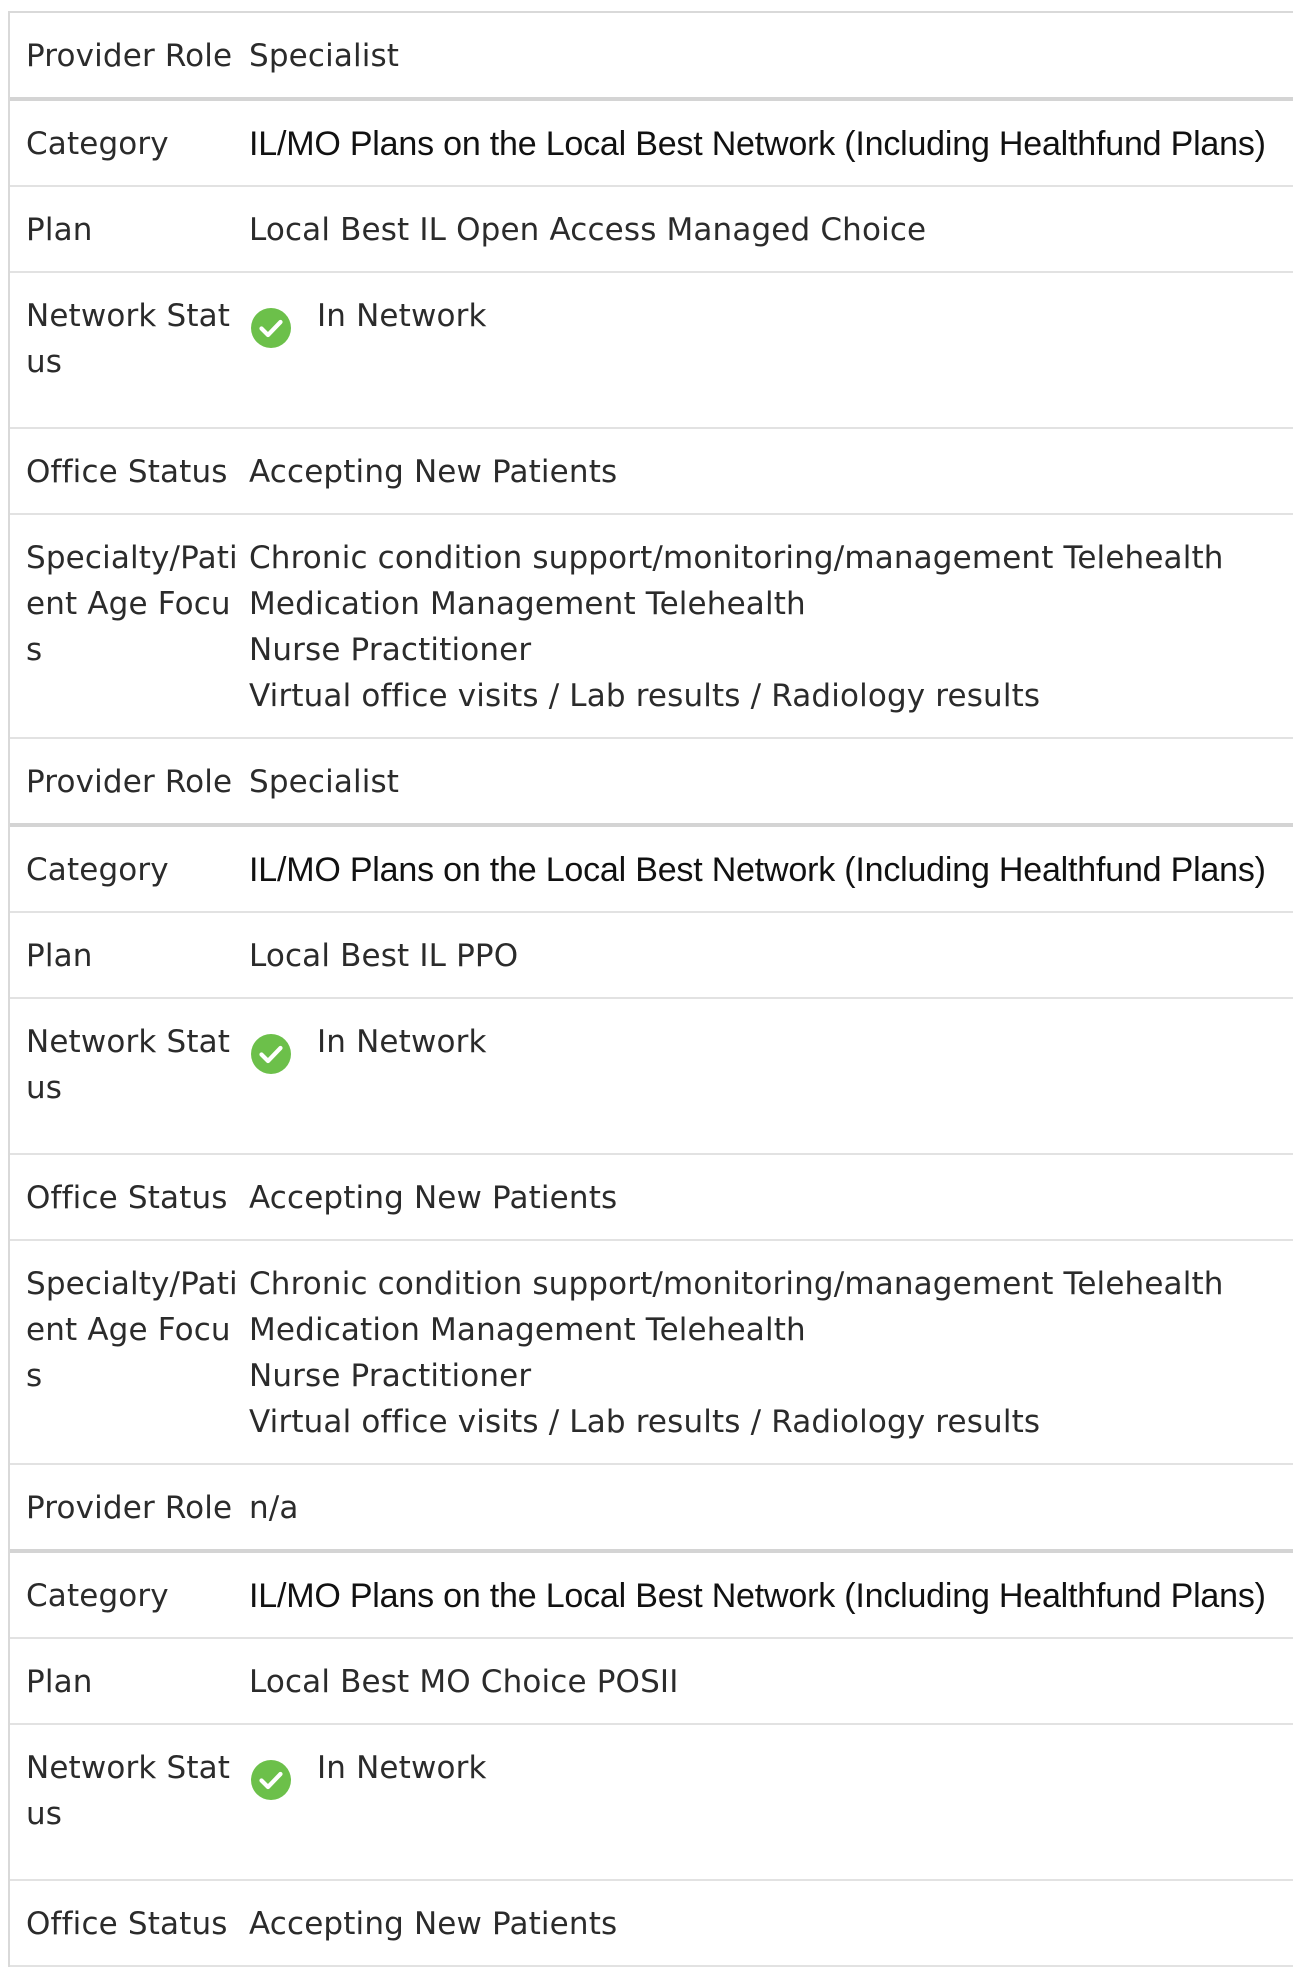 This screenshot has width=1293, height=1967. I want to click on plan-row: Plan Local Best MO Choice POSII, so click(651, 1682).